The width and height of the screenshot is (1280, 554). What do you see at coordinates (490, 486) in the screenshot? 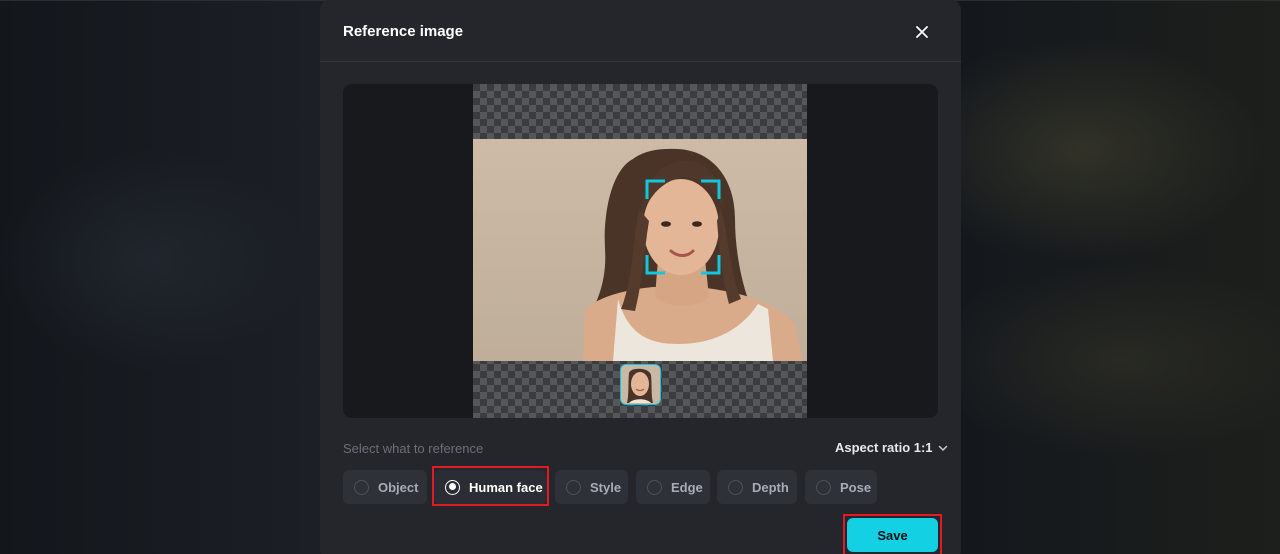
I see `highlight-box` at bounding box center [490, 486].